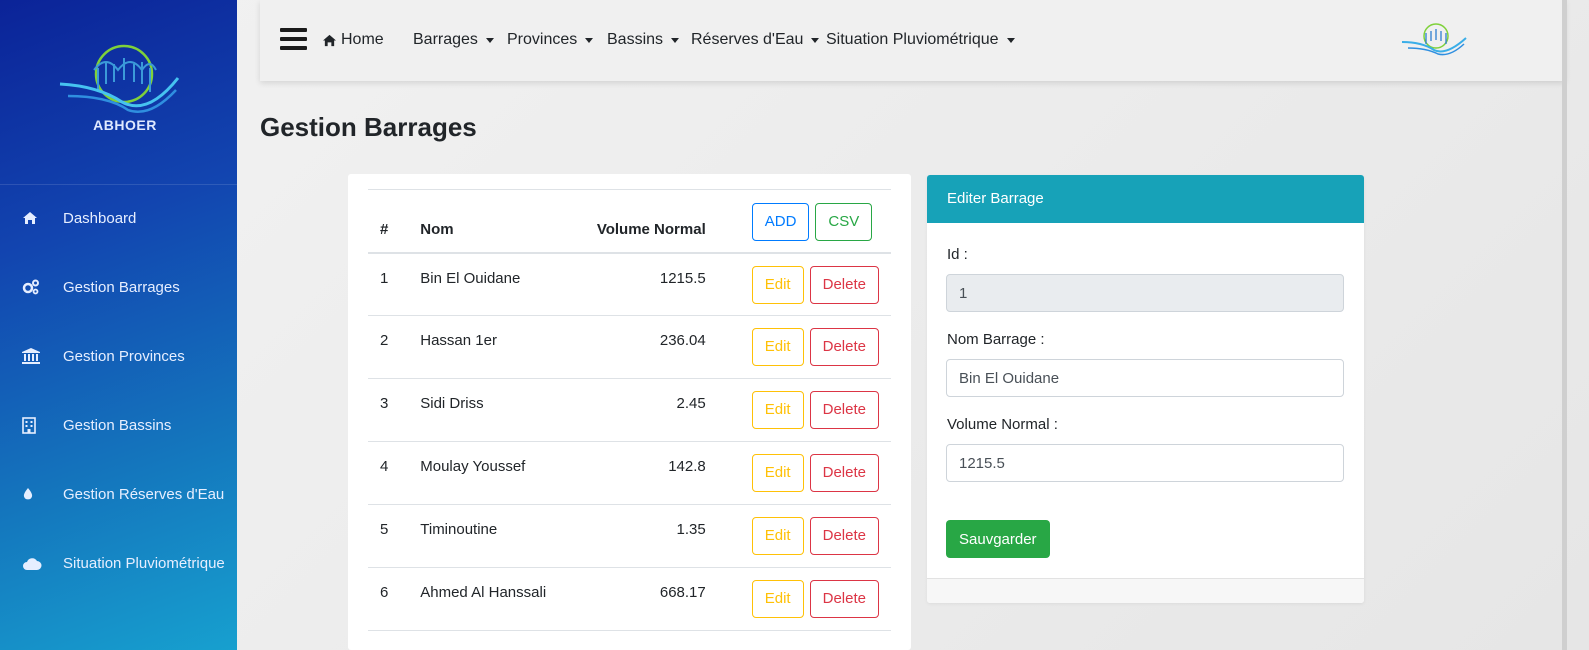 This screenshot has width=1589, height=650. Describe the element at coordinates (641, 473) in the screenshot. I see `row-volume: 142.8` at that location.